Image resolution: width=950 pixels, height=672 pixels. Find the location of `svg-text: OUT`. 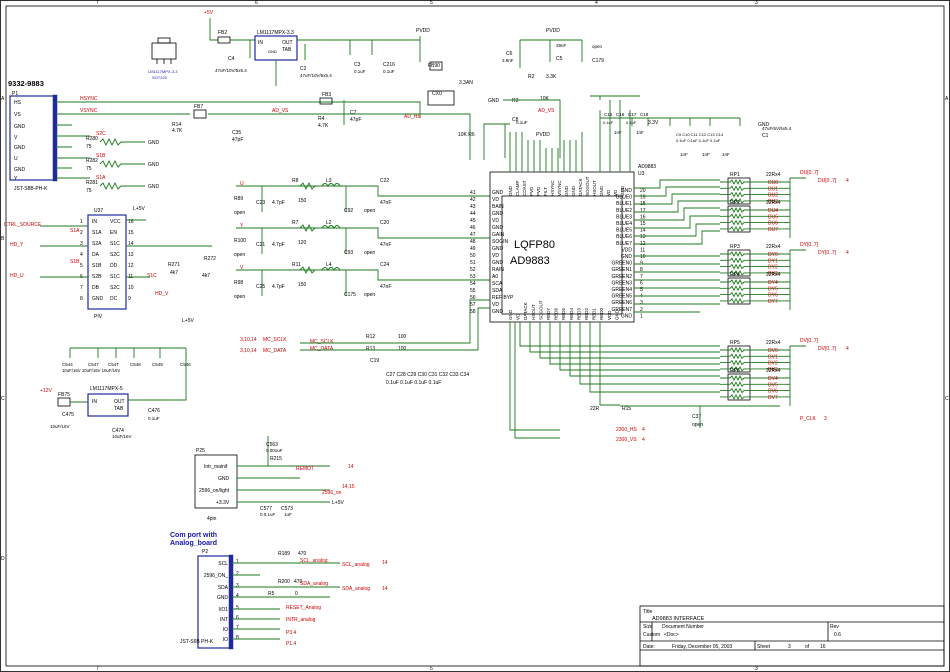

svg-text: OUT is located at coordinates (287, 43).